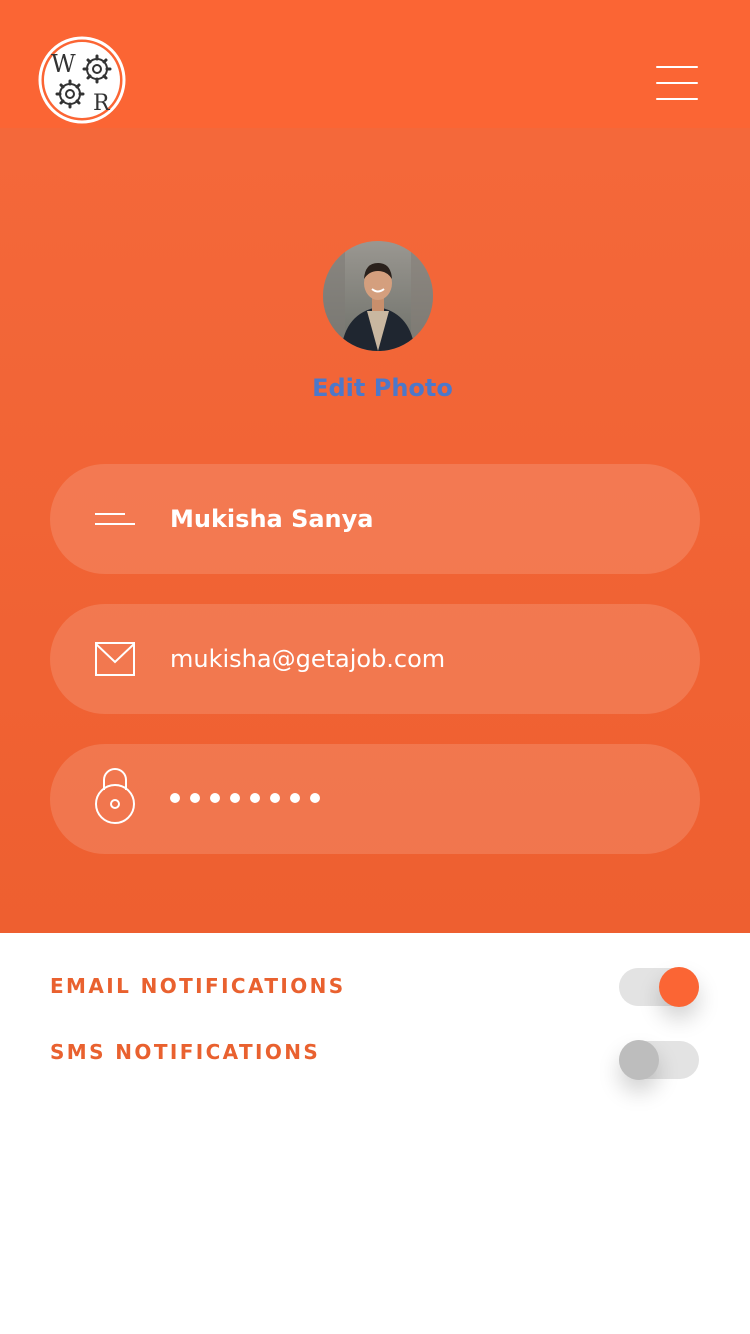 The width and height of the screenshot is (750, 1334). Describe the element at coordinates (375, 64) in the screenshot. I see `app-header: W R` at that location.